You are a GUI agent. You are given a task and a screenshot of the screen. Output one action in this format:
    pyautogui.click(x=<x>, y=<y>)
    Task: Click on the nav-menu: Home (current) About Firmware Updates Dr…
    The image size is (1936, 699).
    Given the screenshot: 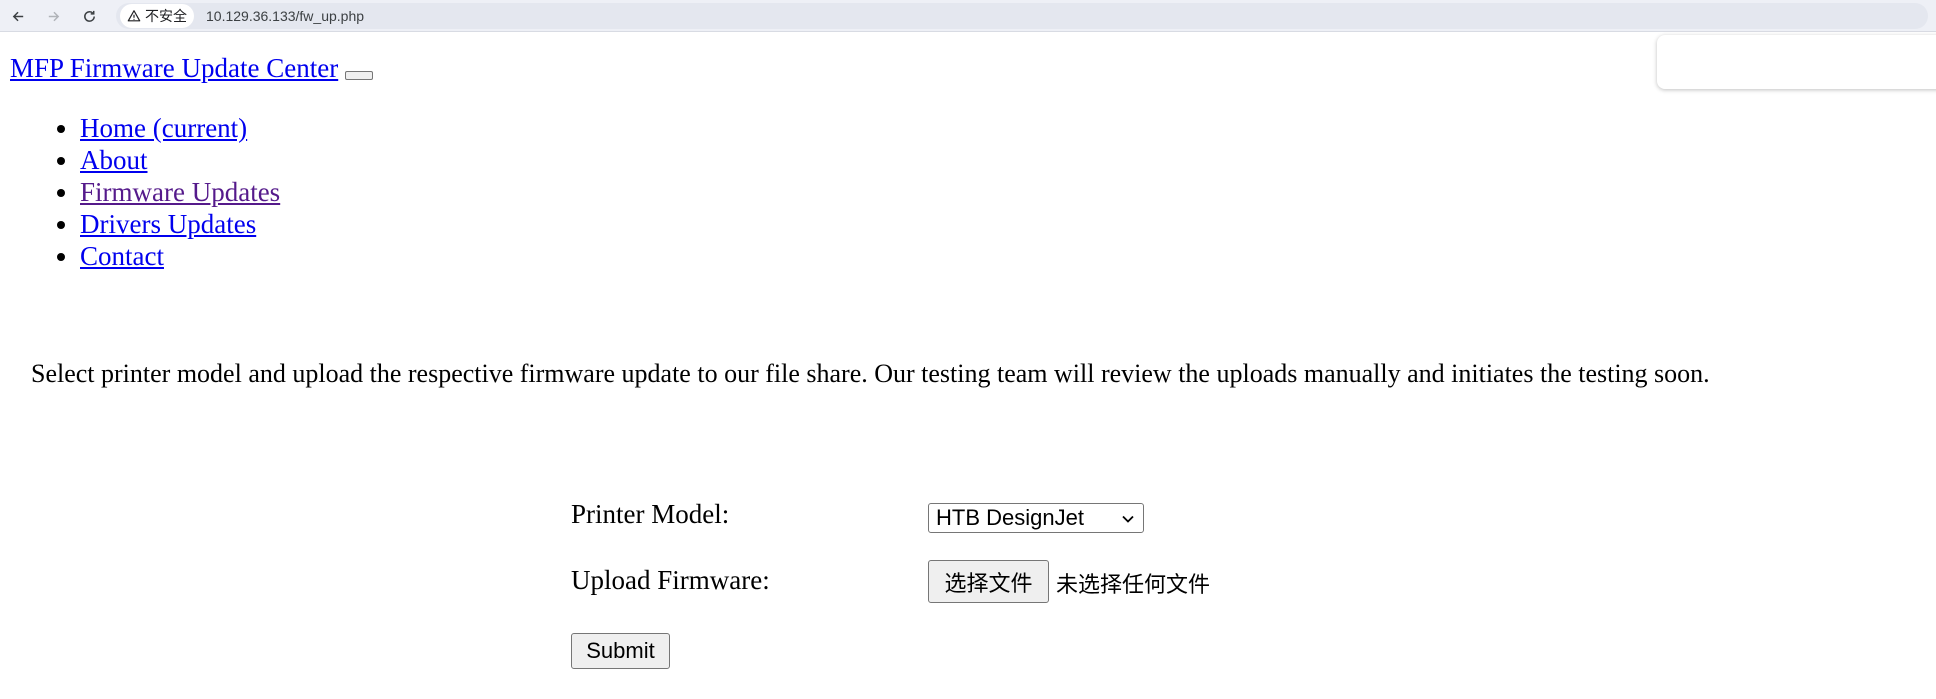 What is the action you would take?
    pyautogui.click(x=140, y=192)
    